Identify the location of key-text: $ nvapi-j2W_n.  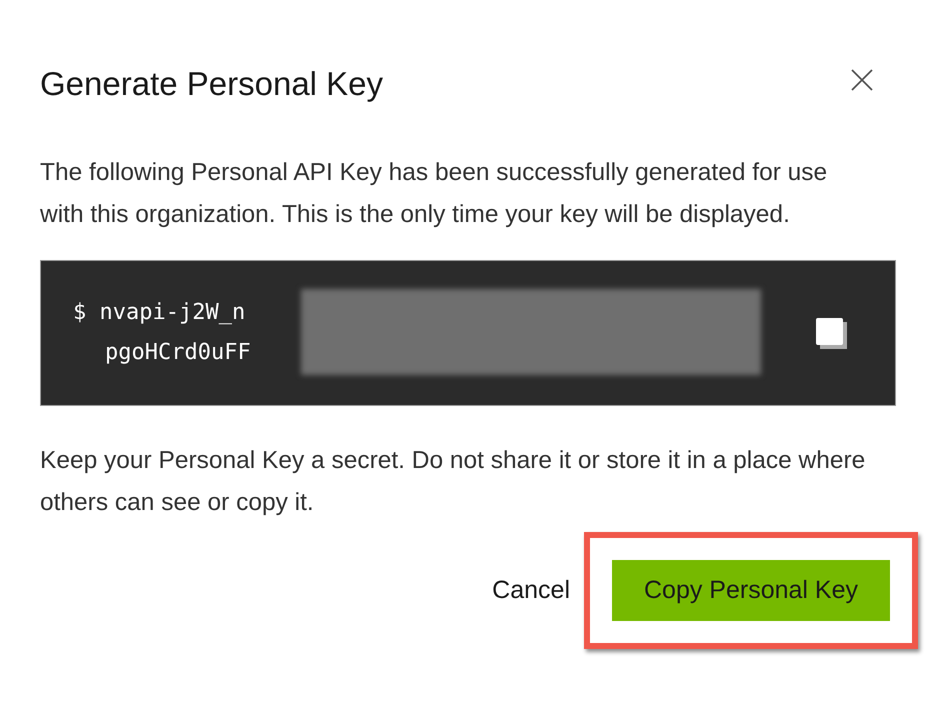
(159, 313).